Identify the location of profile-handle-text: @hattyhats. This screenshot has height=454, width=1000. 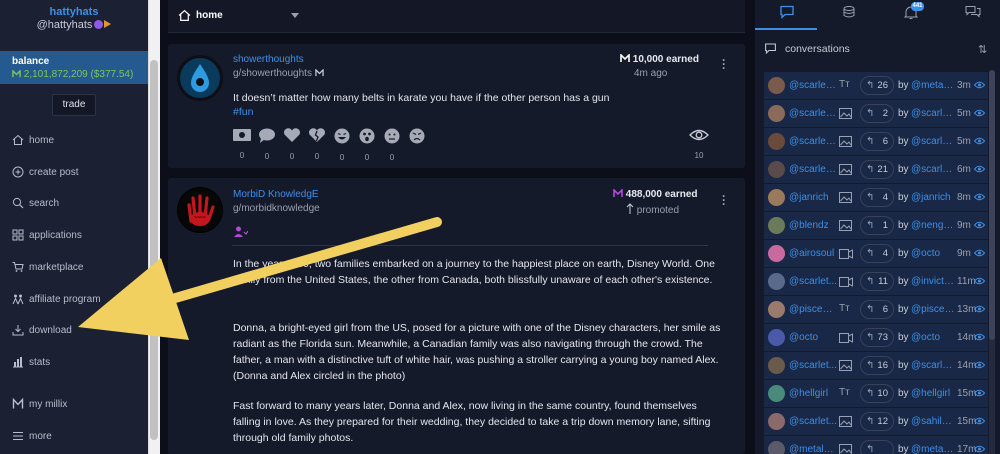
(65, 25).